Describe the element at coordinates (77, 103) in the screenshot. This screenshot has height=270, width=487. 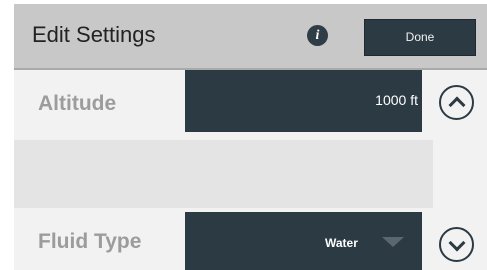
I see `altitude-label: Altitude` at that location.